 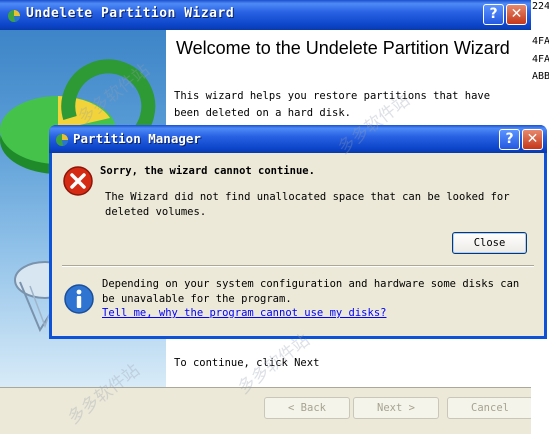 I want to click on dialog-title: Partition Manager, so click(x=137, y=138).